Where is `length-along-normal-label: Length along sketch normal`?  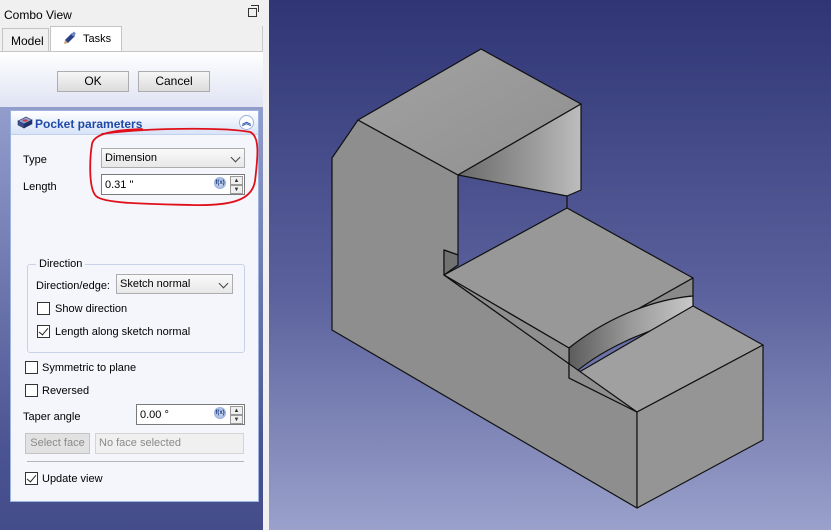
length-along-normal-label: Length along sketch normal is located at coordinates (123, 332).